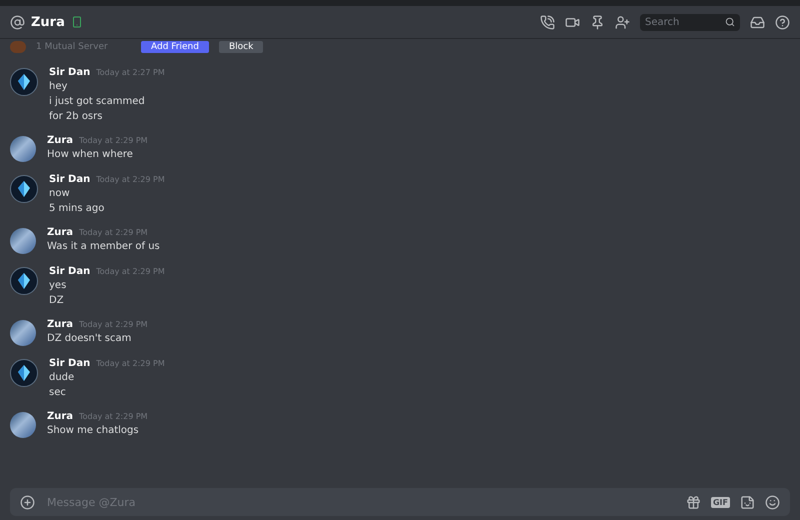 This screenshot has width=800, height=520. What do you see at coordinates (72, 47) in the screenshot?
I see `mutual-servers: 1 Mutual Server` at bounding box center [72, 47].